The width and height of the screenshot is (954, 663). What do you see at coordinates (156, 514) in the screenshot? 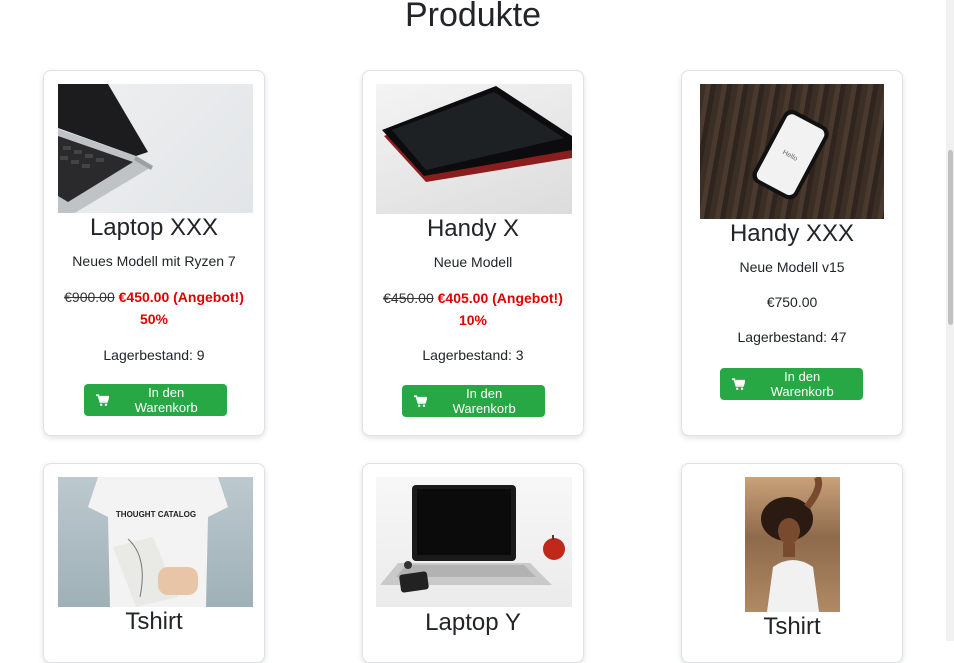
I see `shirt-print-text: THOUGHT CATALOG` at bounding box center [156, 514].